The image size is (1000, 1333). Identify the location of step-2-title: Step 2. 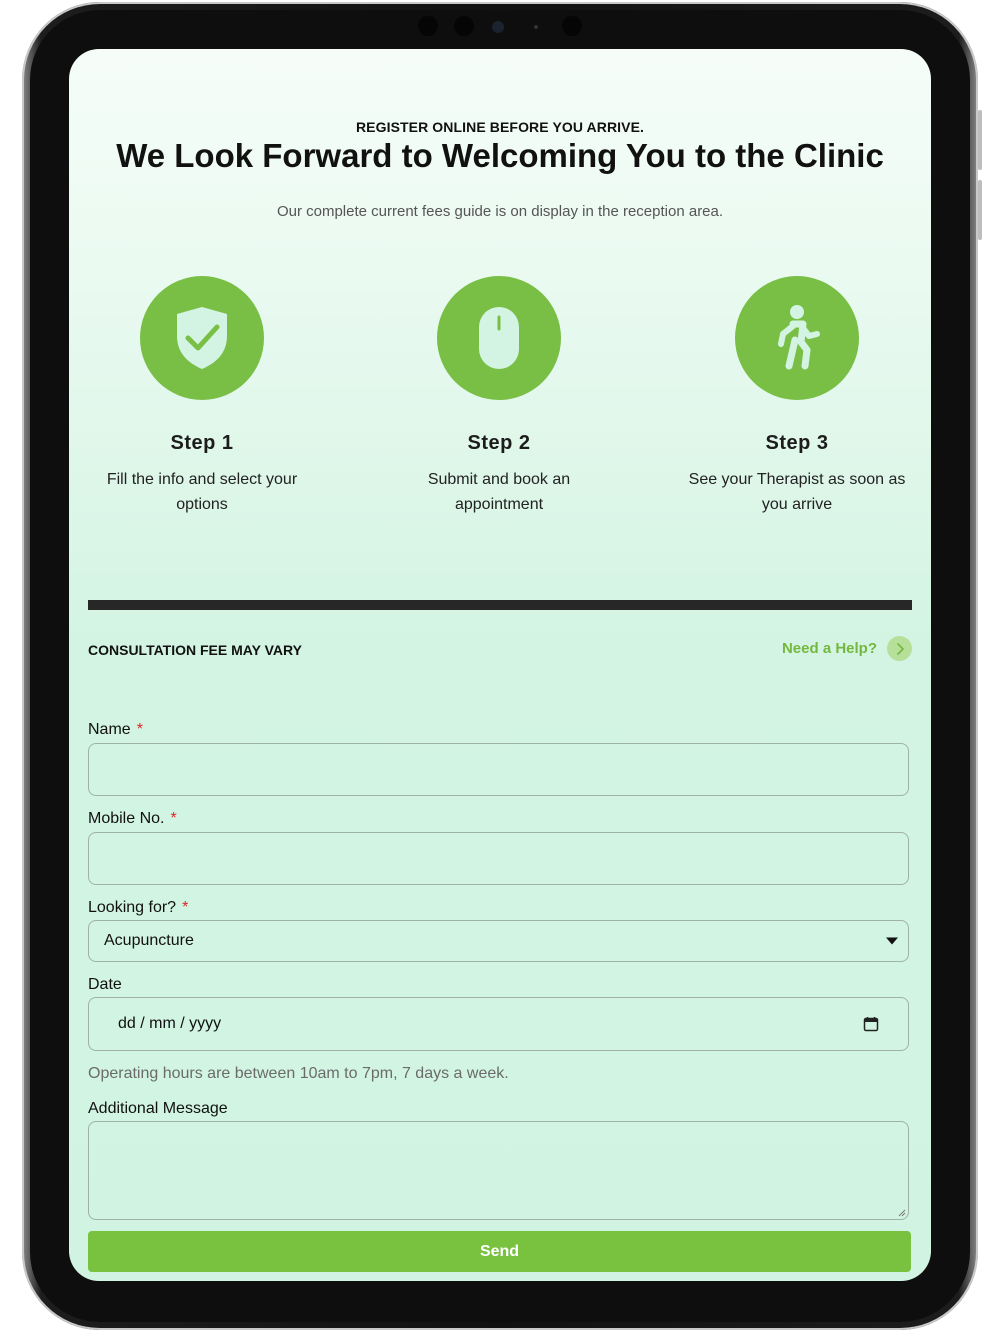
(499, 443).